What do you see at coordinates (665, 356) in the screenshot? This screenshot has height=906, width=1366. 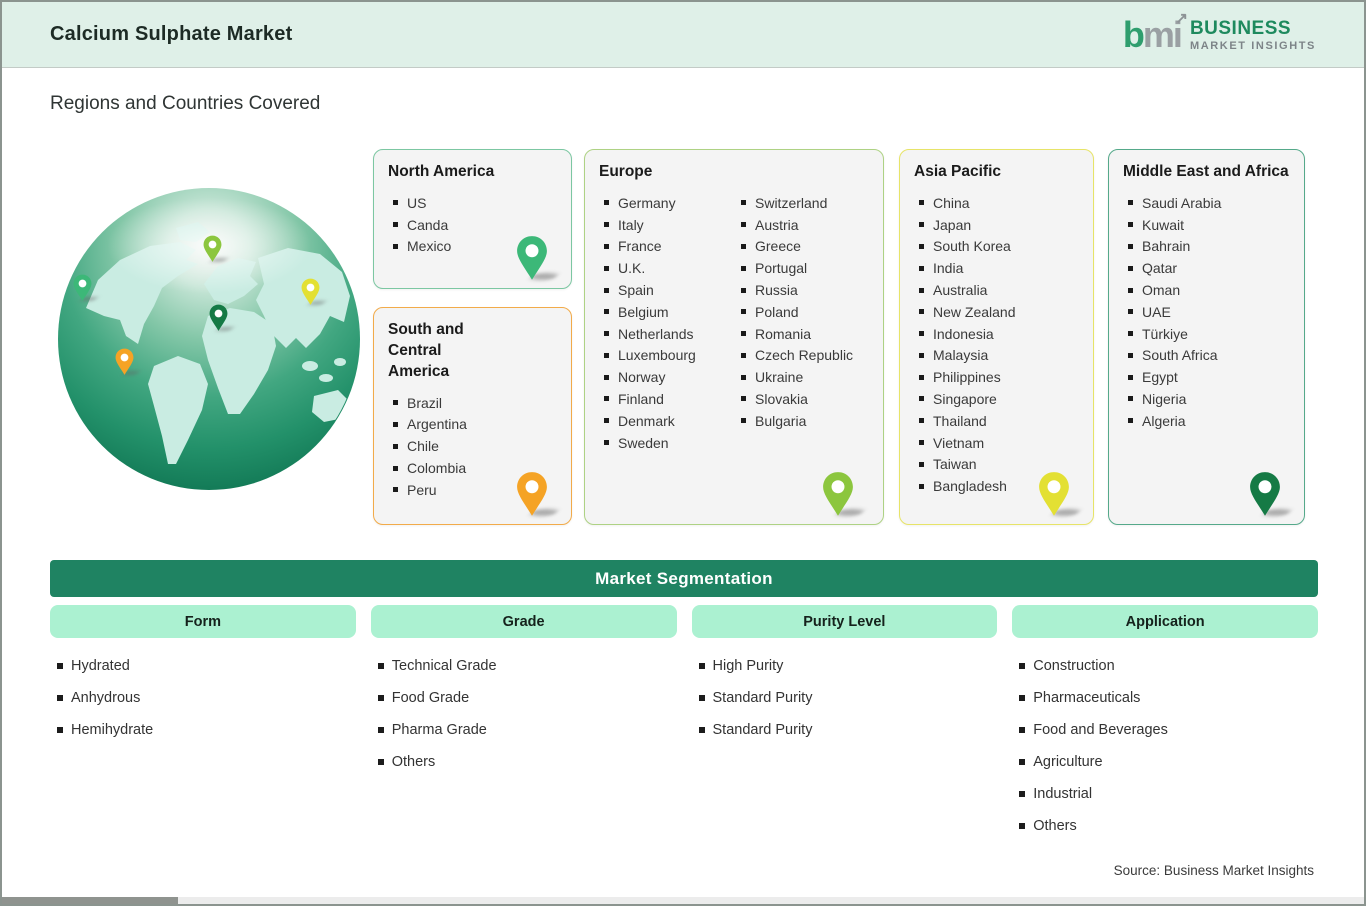 I see `country-item: Luxembourg` at bounding box center [665, 356].